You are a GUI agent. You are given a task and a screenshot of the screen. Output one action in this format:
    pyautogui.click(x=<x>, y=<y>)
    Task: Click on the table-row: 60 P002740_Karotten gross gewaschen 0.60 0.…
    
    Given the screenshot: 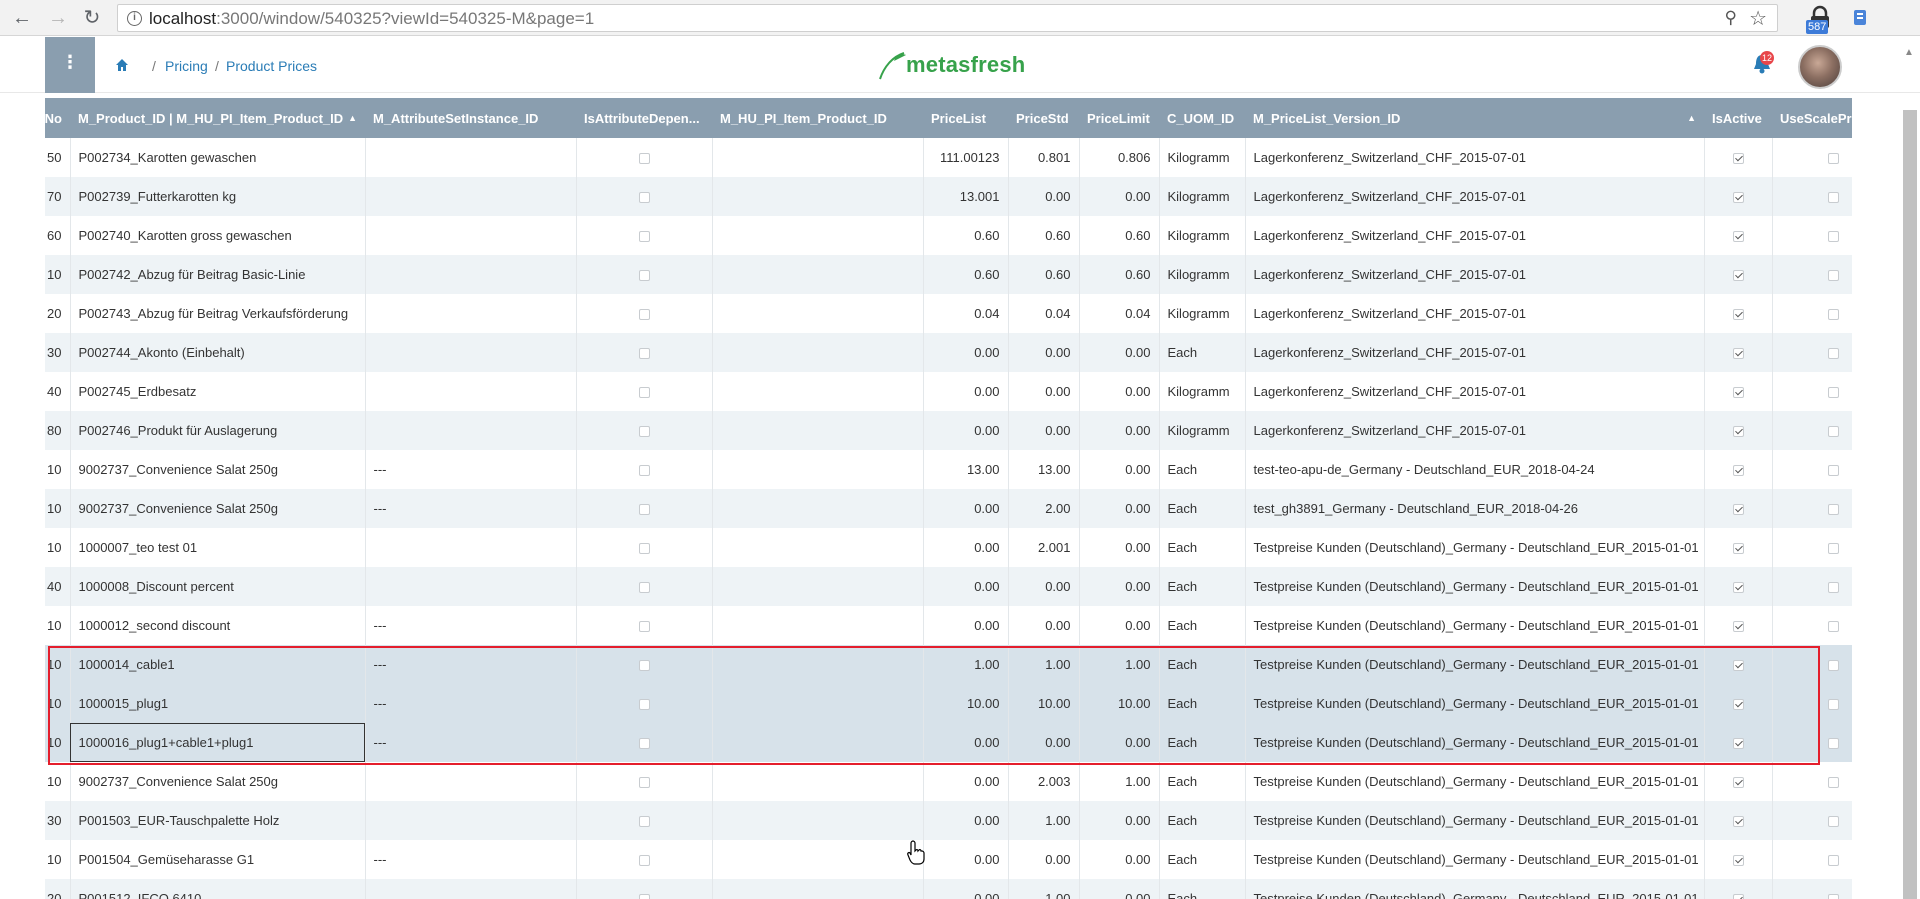 What is the action you would take?
    pyautogui.click(x=948, y=235)
    